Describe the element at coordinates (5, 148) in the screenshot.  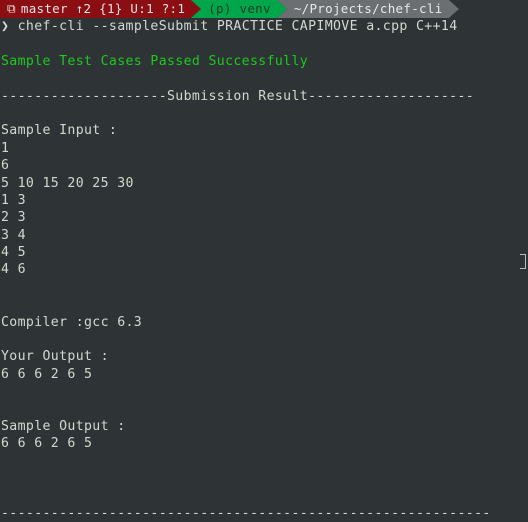
I see `sample-input-row: 1` at that location.